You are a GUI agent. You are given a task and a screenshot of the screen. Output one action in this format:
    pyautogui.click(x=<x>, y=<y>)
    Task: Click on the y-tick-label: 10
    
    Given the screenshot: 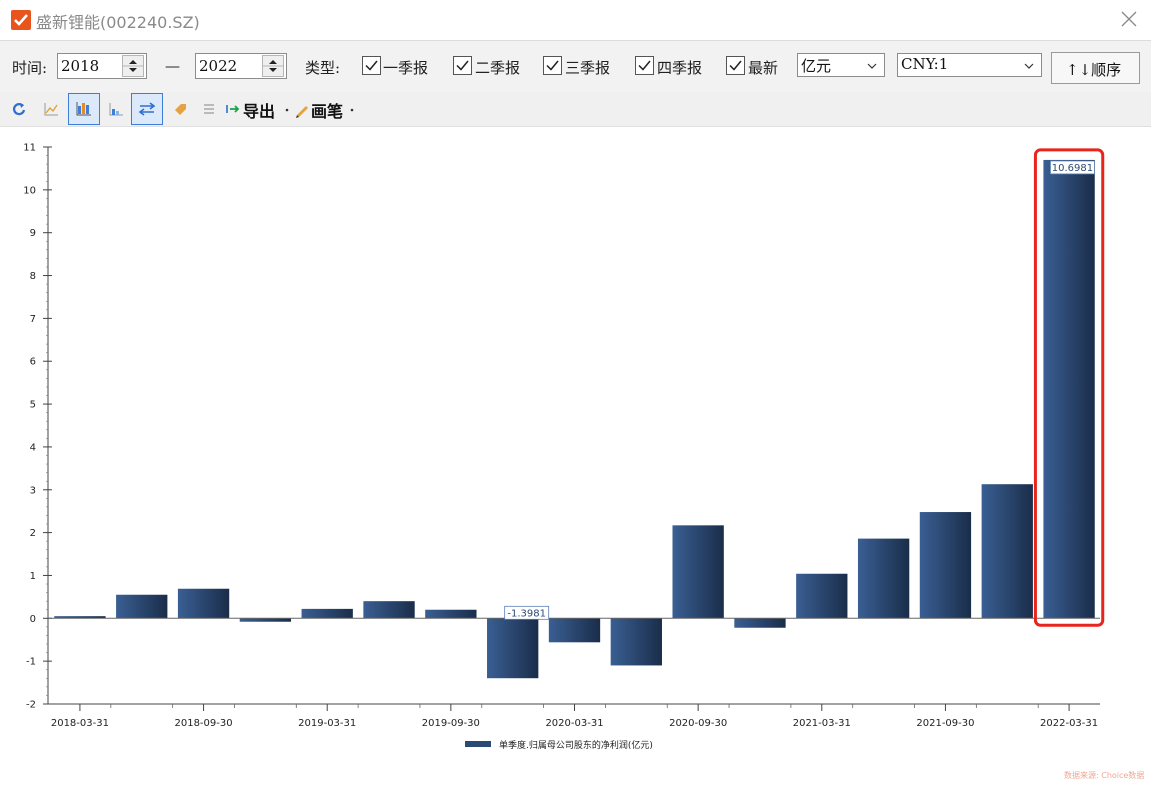 What is the action you would take?
    pyautogui.click(x=29, y=190)
    